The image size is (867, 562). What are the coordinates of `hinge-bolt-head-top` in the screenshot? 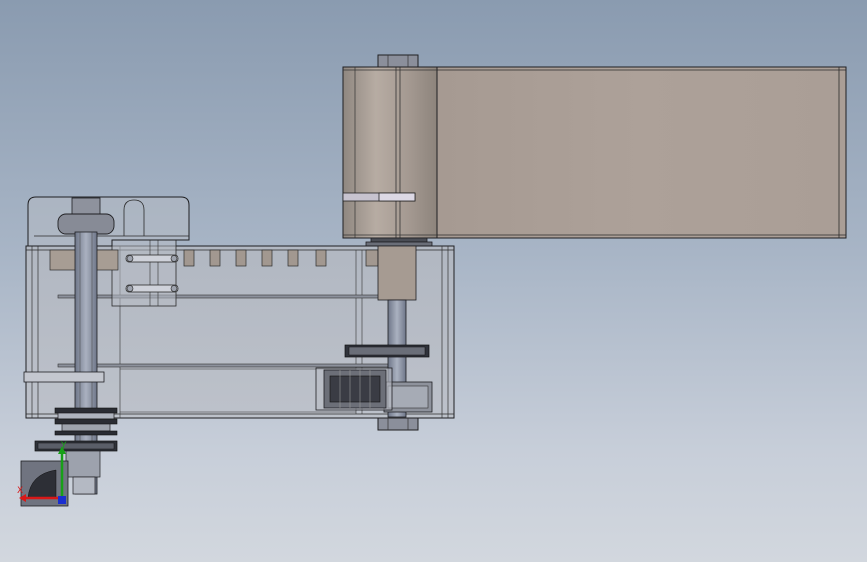 It's located at (398, 61).